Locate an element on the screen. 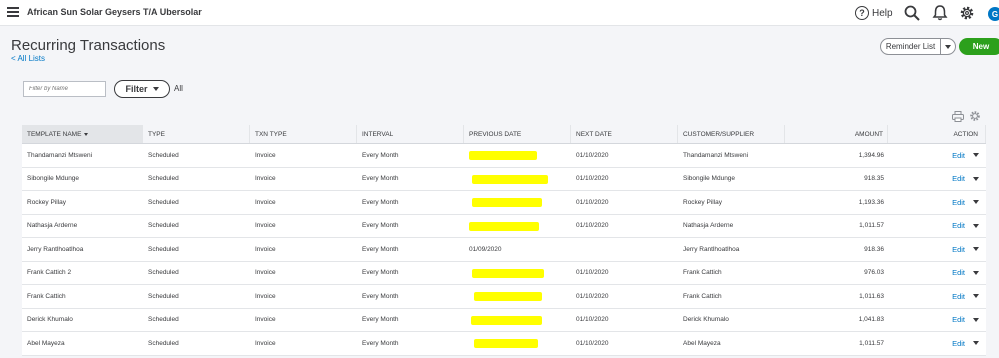 The image size is (999, 358). column-header-next-date: NEXT DATE is located at coordinates (624, 134).